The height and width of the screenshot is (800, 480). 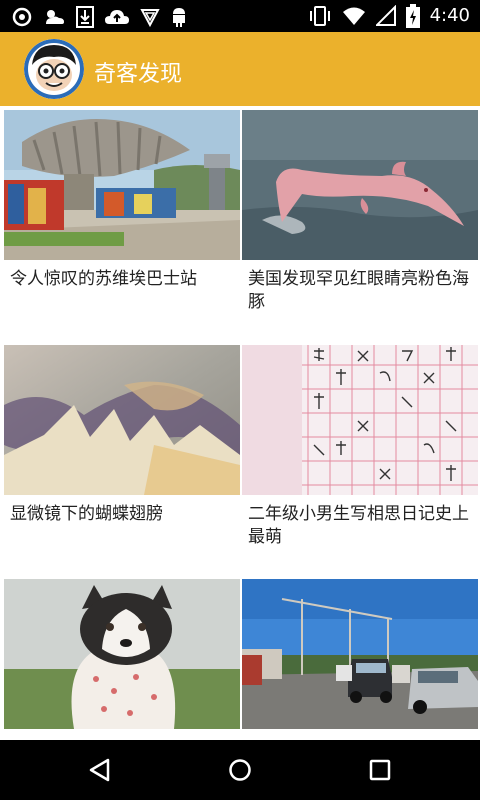 What do you see at coordinates (380, 770) in the screenshot?
I see `recents-icon` at bounding box center [380, 770].